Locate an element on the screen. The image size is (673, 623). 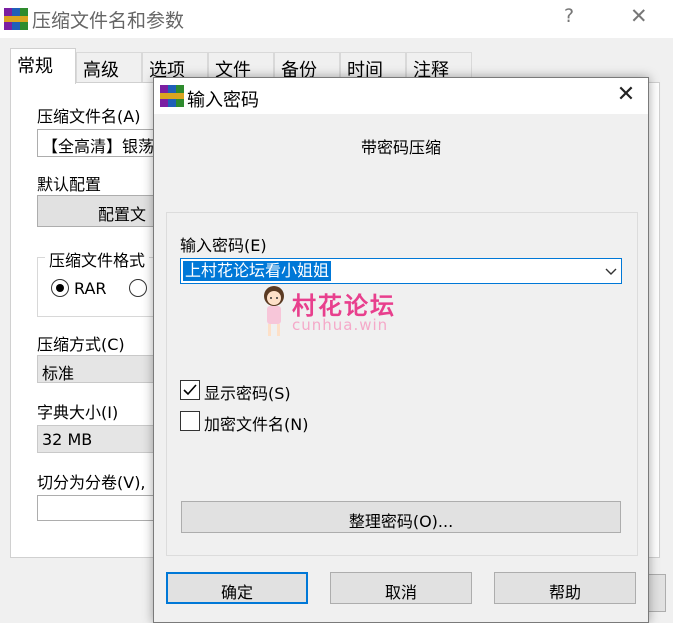
help-button: 帮助 is located at coordinates (565, 588).